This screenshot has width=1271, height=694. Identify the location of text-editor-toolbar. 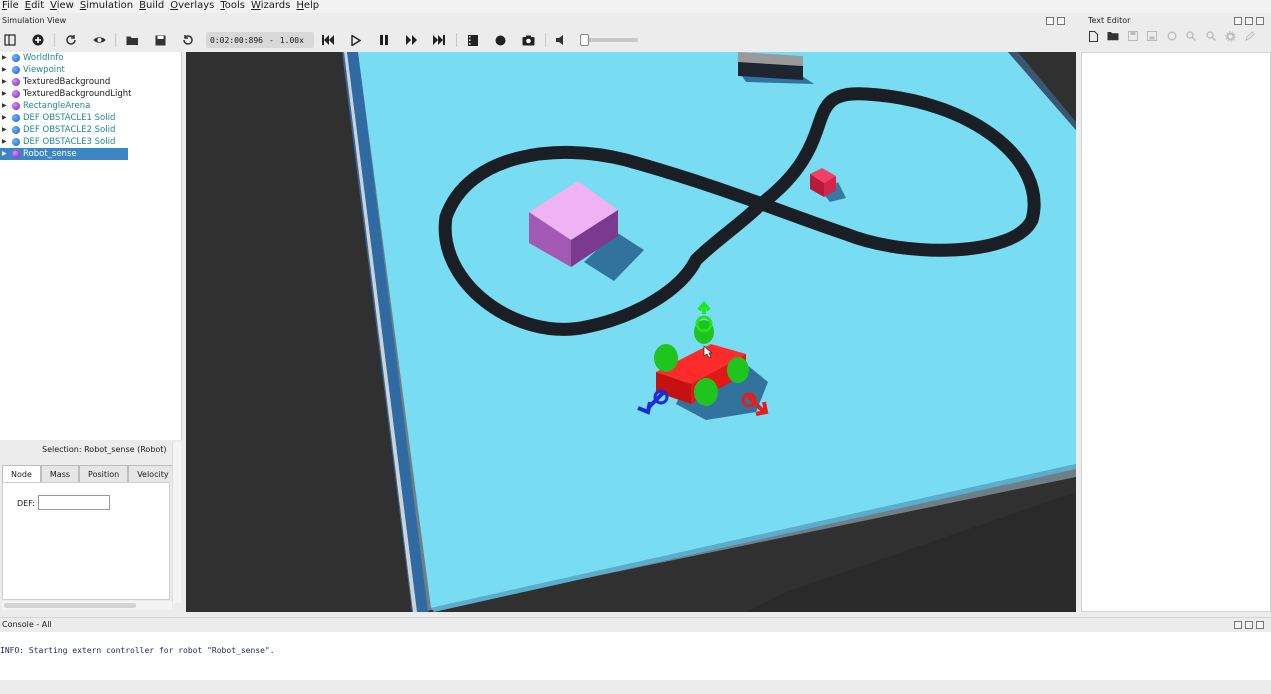
(1172, 38).